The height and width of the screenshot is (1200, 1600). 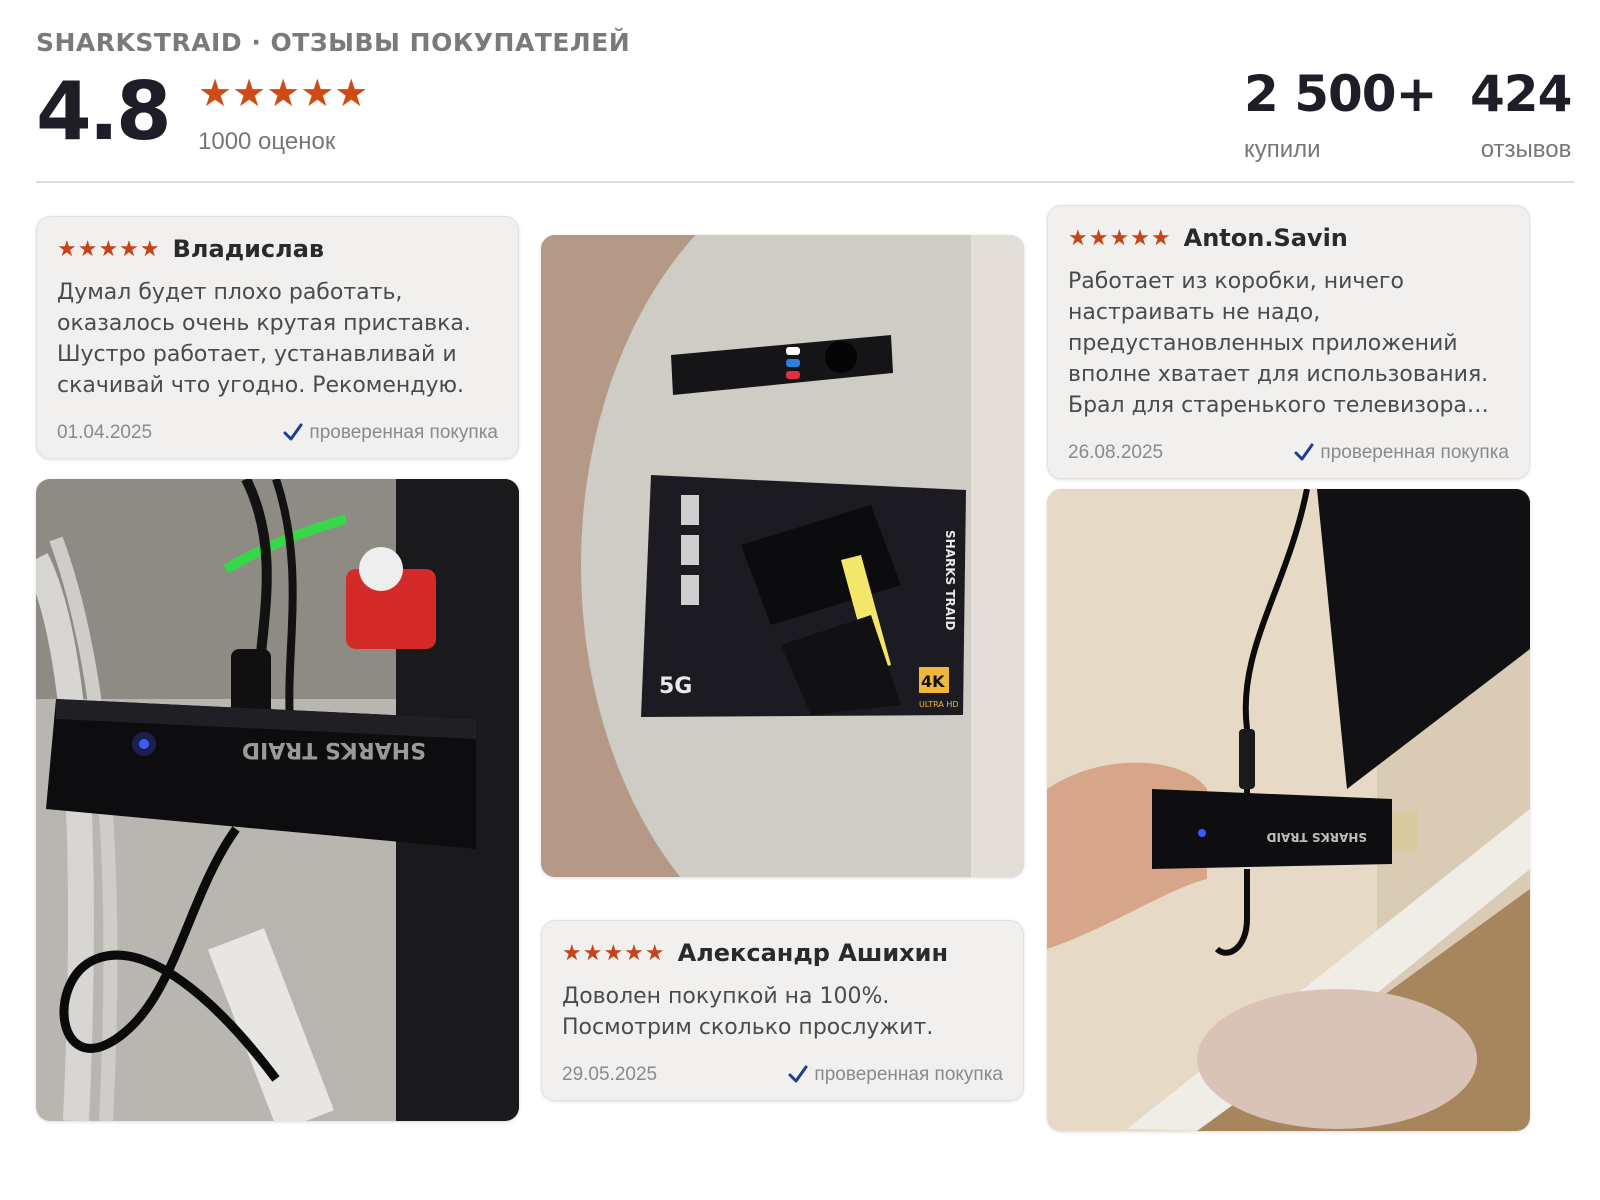 I want to click on ratings-count: 1000 оценок, so click(x=267, y=141).